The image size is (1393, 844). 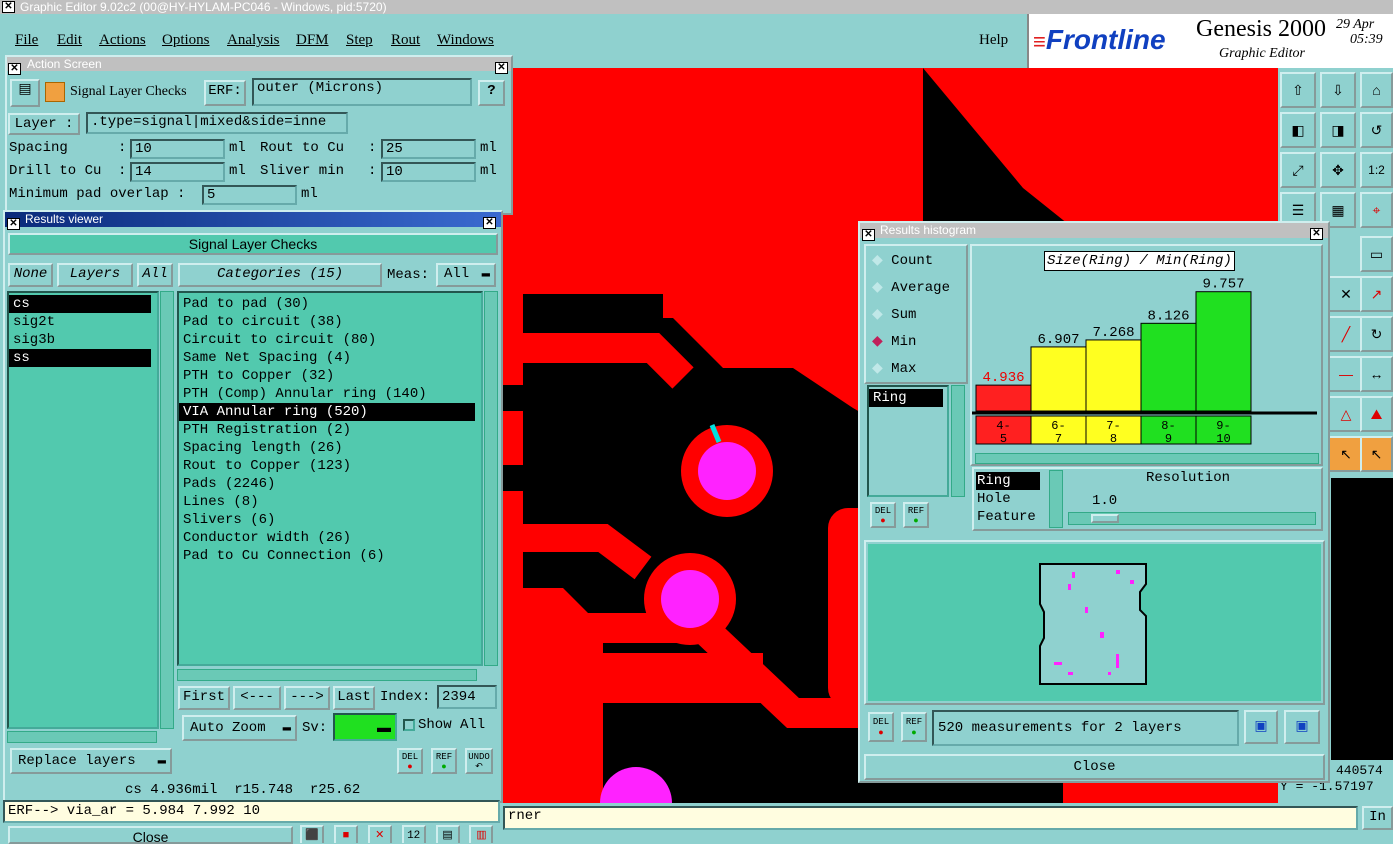 I want to click on stat-option-min: ◆ Min, so click(x=894, y=341).